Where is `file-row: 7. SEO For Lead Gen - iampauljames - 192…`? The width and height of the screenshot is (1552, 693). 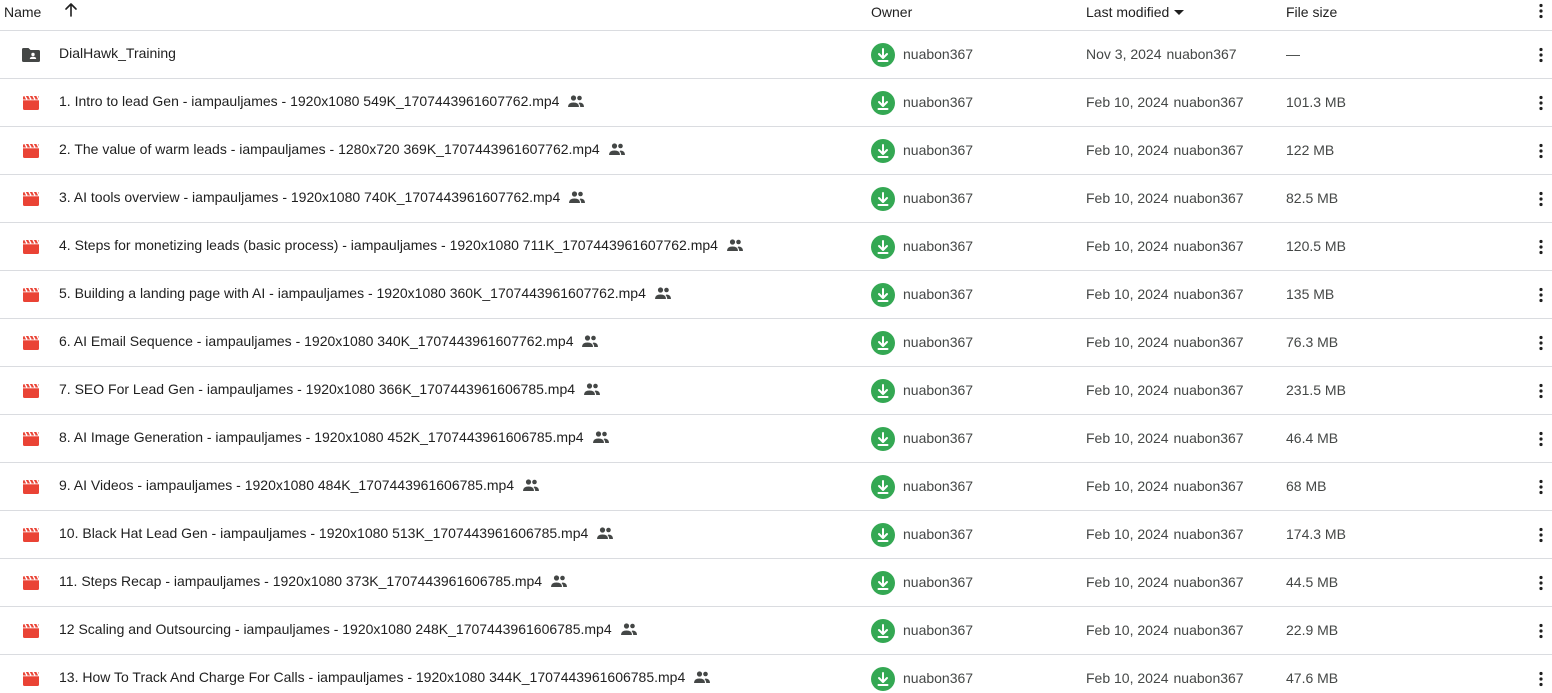 file-row: 7. SEO For Lead Gen - iampauljames - 192… is located at coordinates (776, 391).